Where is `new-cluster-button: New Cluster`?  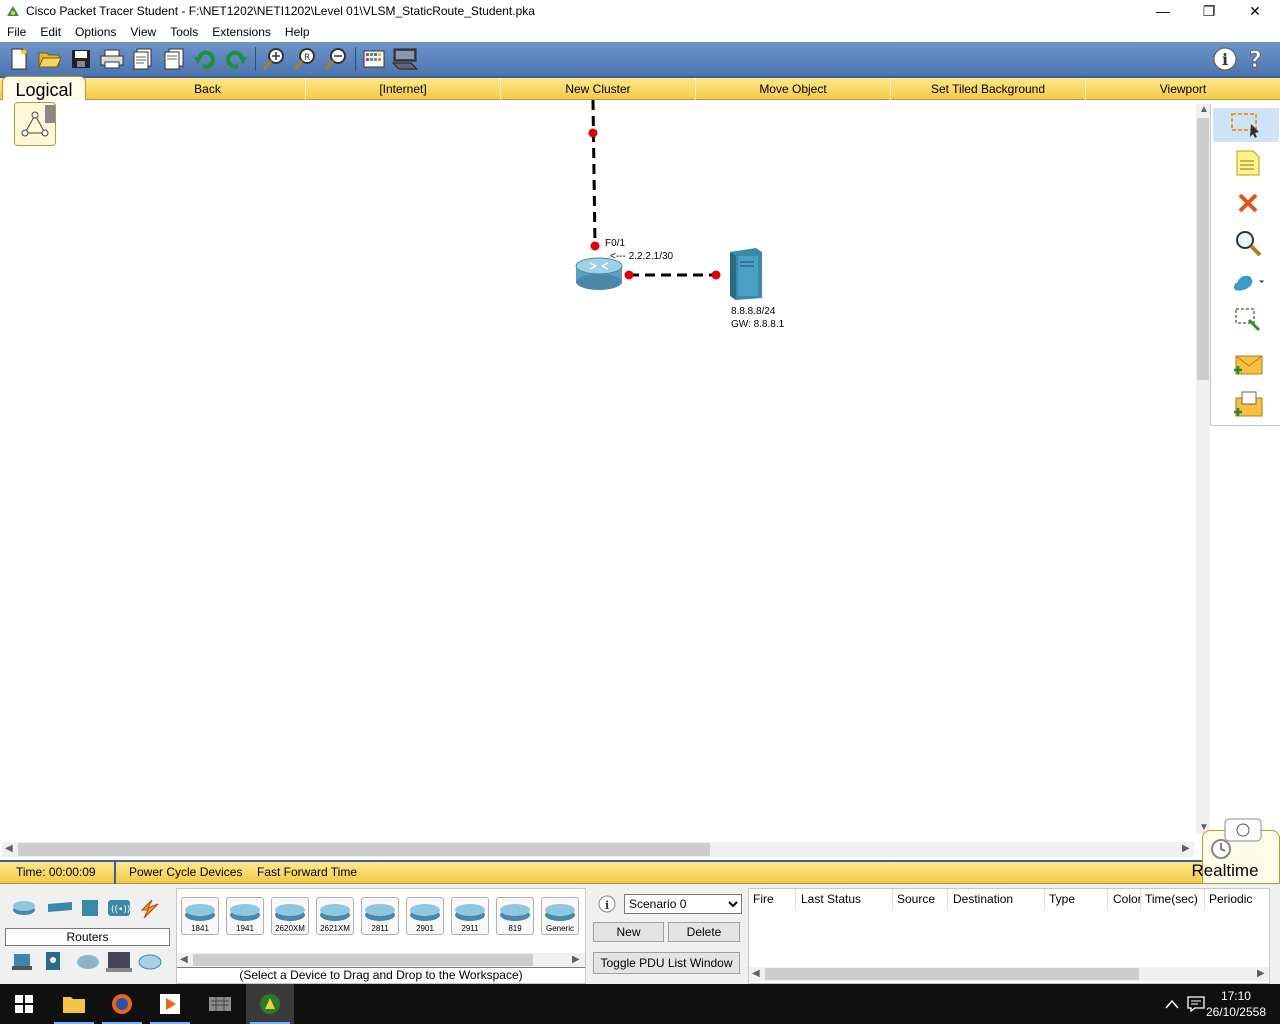 new-cluster-button: New Cluster is located at coordinates (597, 89).